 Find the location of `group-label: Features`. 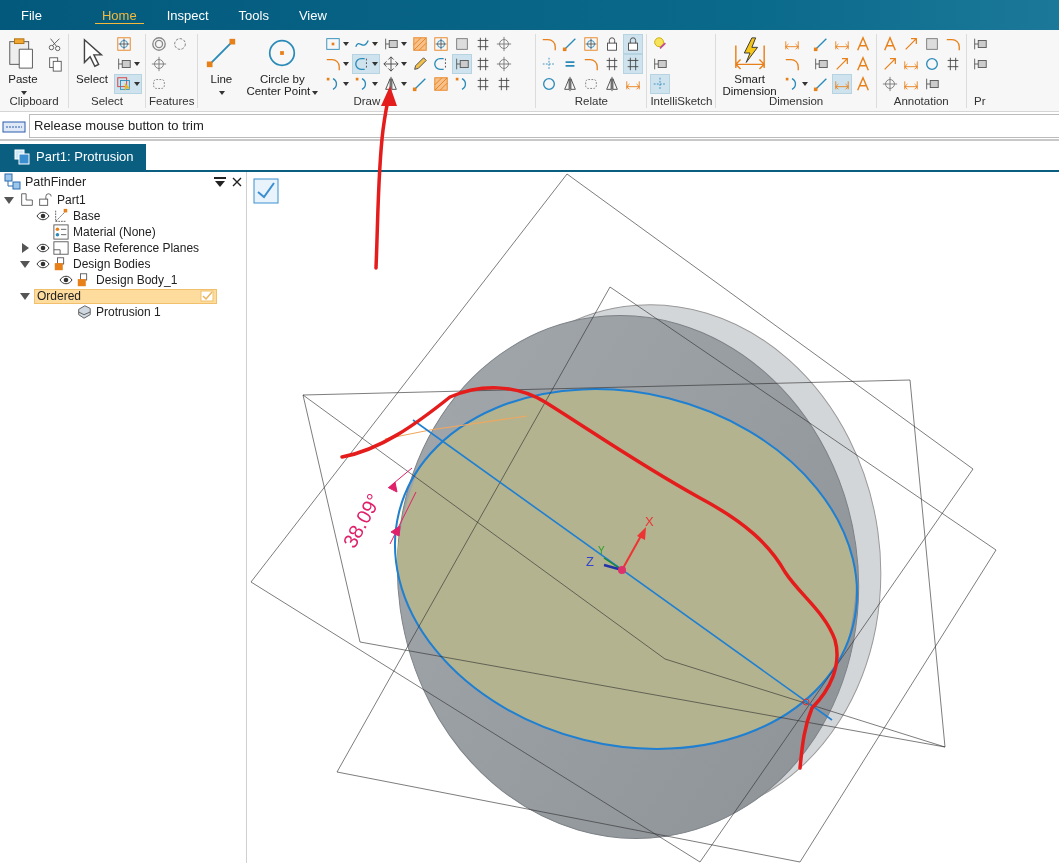

group-label: Features is located at coordinates (172, 101).